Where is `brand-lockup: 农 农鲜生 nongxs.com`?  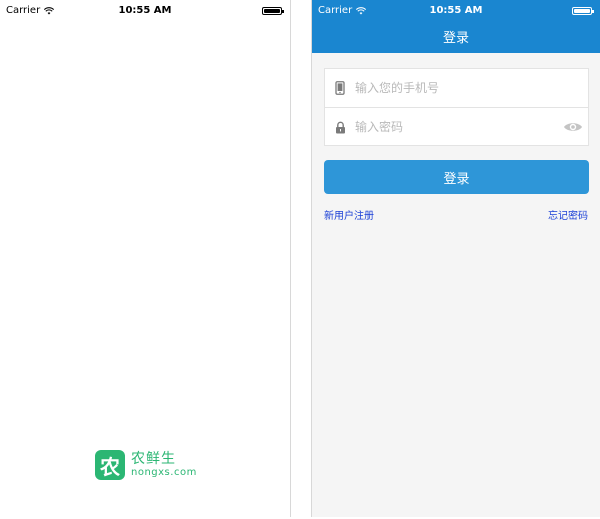 brand-lockup: 农 农鲜生 nongxs.com is located at coordinates (146, 465).